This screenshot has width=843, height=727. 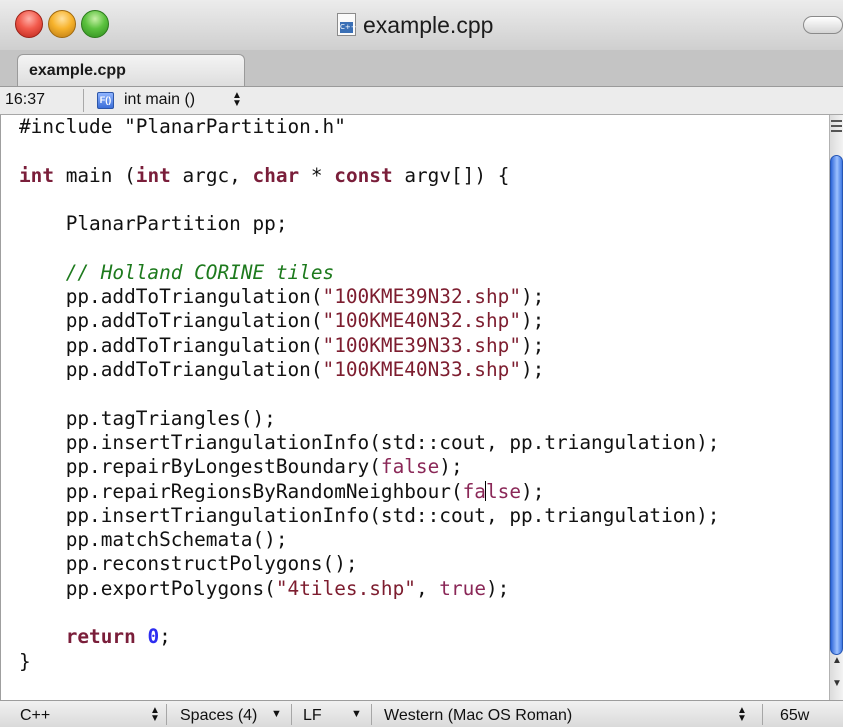 I want to click on title-bar: C++ example.cpp, so click(x=421, y=25).